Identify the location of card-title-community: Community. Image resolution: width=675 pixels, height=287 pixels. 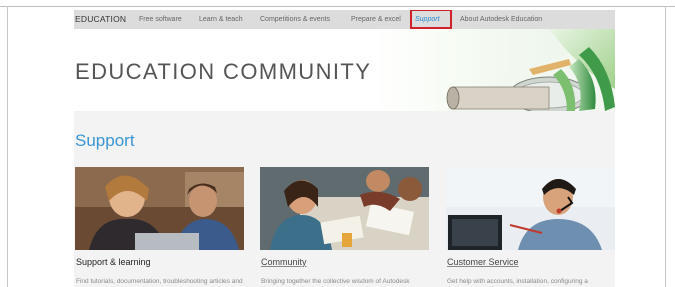
(284, 262).